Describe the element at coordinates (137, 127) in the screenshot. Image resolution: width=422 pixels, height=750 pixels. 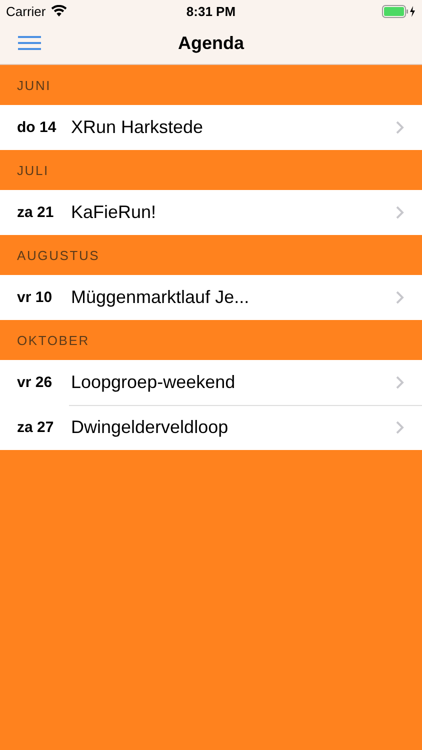
I see `event-name: XRun Harkstede` at that location.